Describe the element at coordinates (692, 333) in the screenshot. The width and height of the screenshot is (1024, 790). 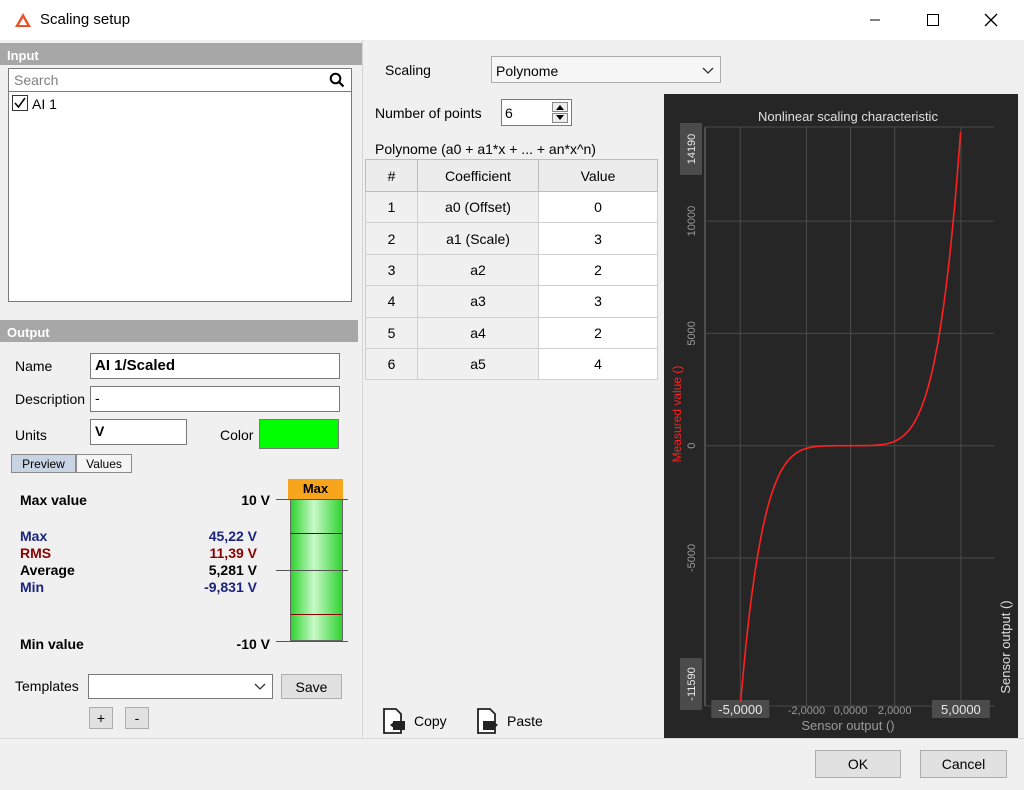
I see `y-tick-label: 5000` at that location.